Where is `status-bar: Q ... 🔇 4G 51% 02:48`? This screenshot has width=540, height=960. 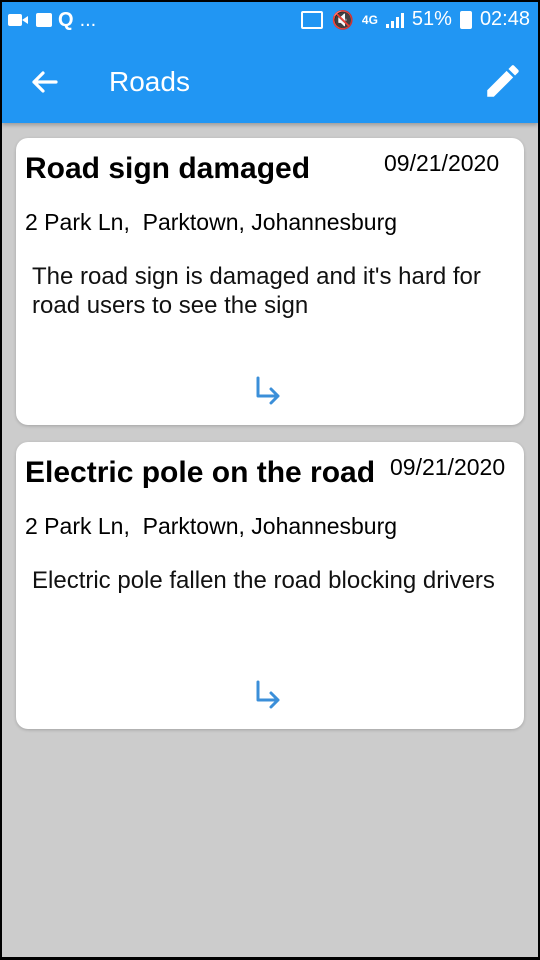
status-bar: Q ... 🔇 4G 51% 02:48 is located at coordinates (270, 22).